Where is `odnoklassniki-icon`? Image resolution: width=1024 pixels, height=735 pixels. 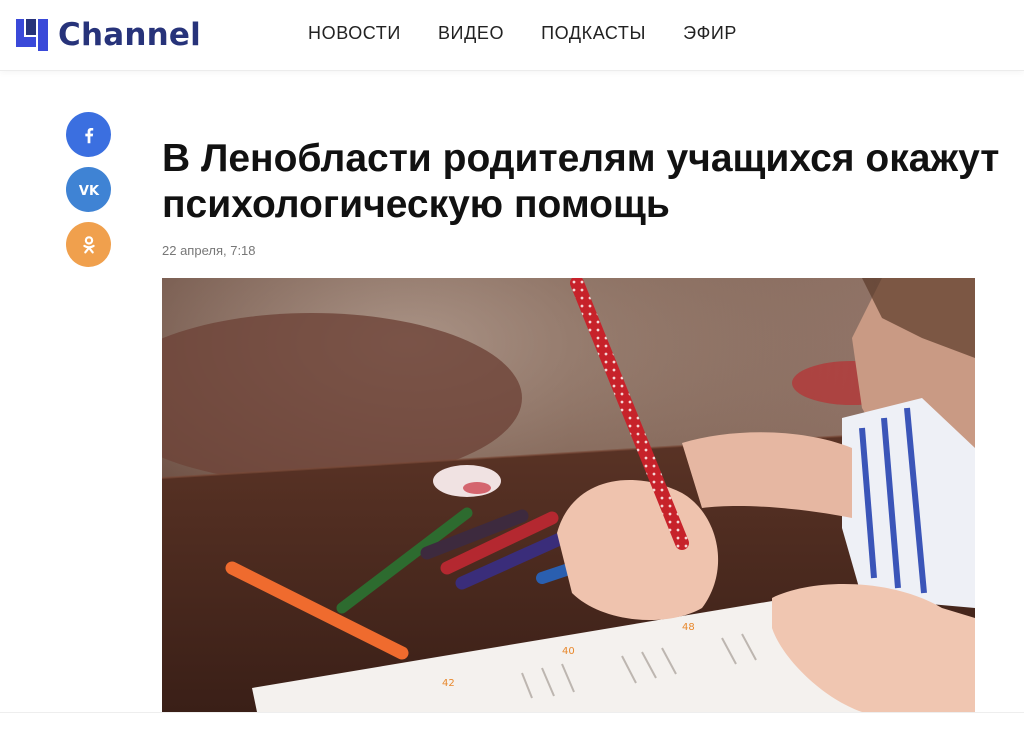
odnoklassniki-icon is located at coordinates (88, 244).